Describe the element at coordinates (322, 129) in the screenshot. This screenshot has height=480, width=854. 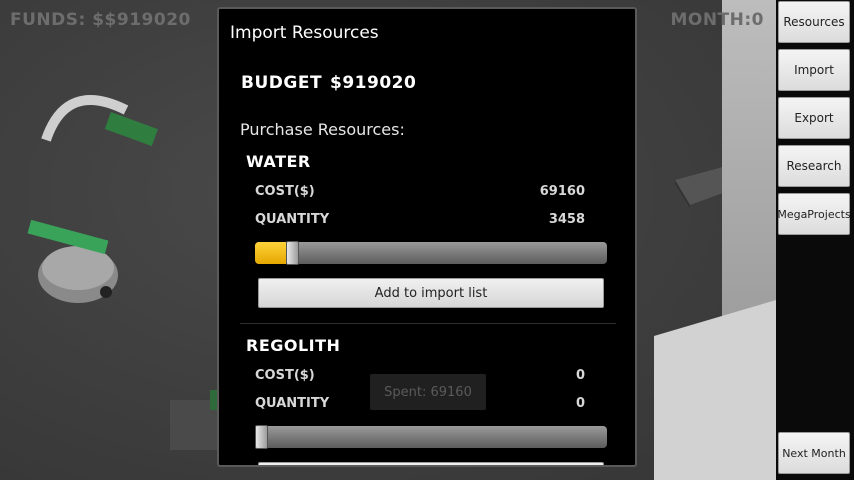
I see `purchase-heading: Purchase Resources:` at that location.